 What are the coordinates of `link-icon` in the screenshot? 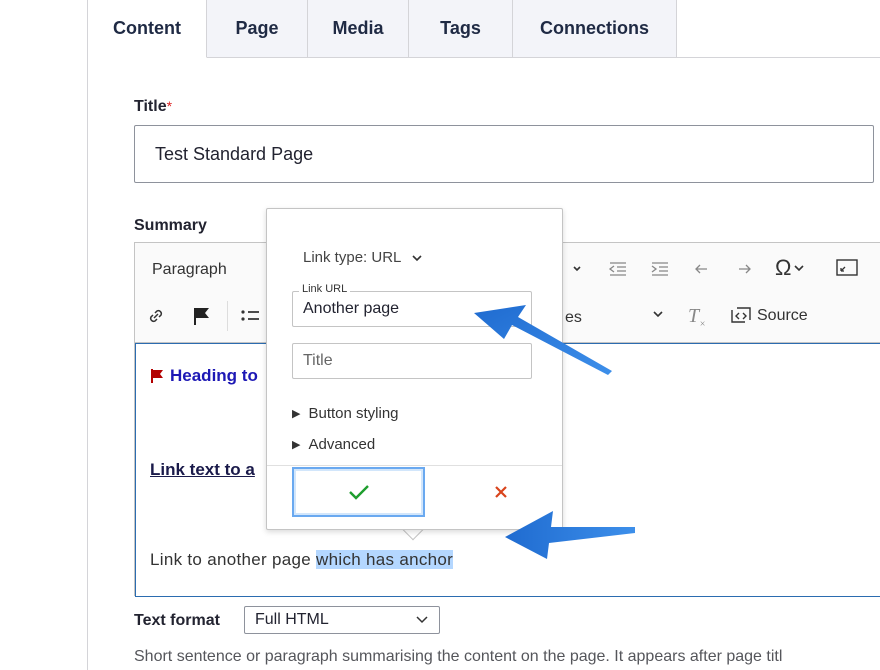 It's located at (156, 316).